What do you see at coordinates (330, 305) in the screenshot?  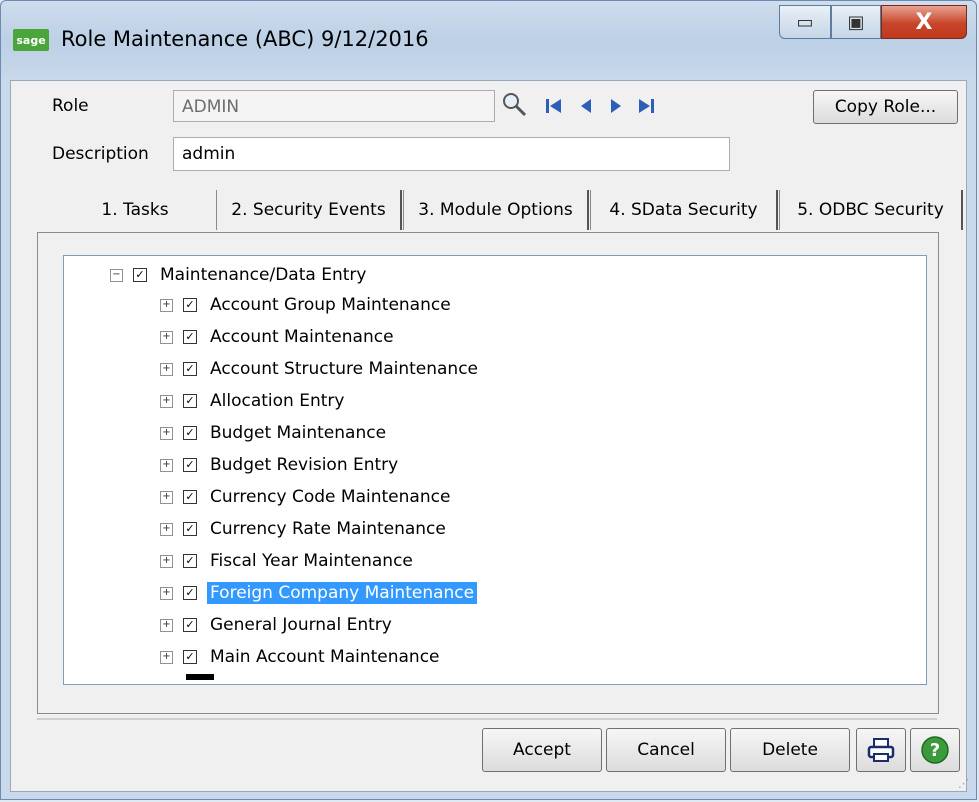 I see `tree-item-label: Account Group Maintenance` at bounding box center [330, 305].